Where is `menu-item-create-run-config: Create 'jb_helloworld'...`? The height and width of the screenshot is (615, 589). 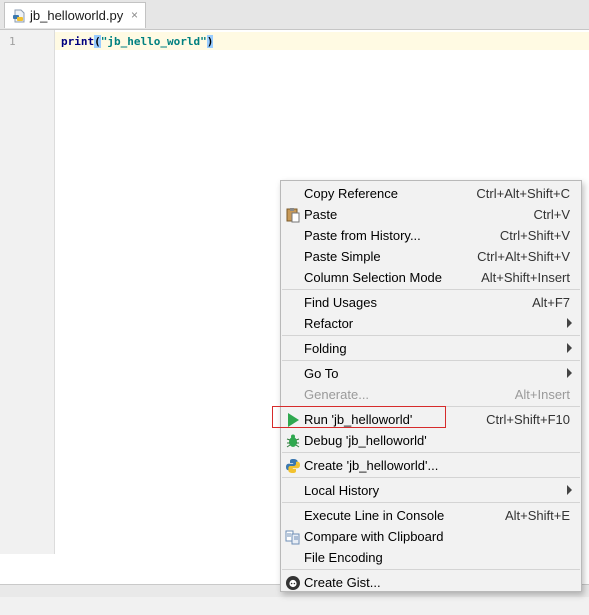
menu-item-create-run-config: Create 'jb_helloworld'... is located at coordinates (431, 465).